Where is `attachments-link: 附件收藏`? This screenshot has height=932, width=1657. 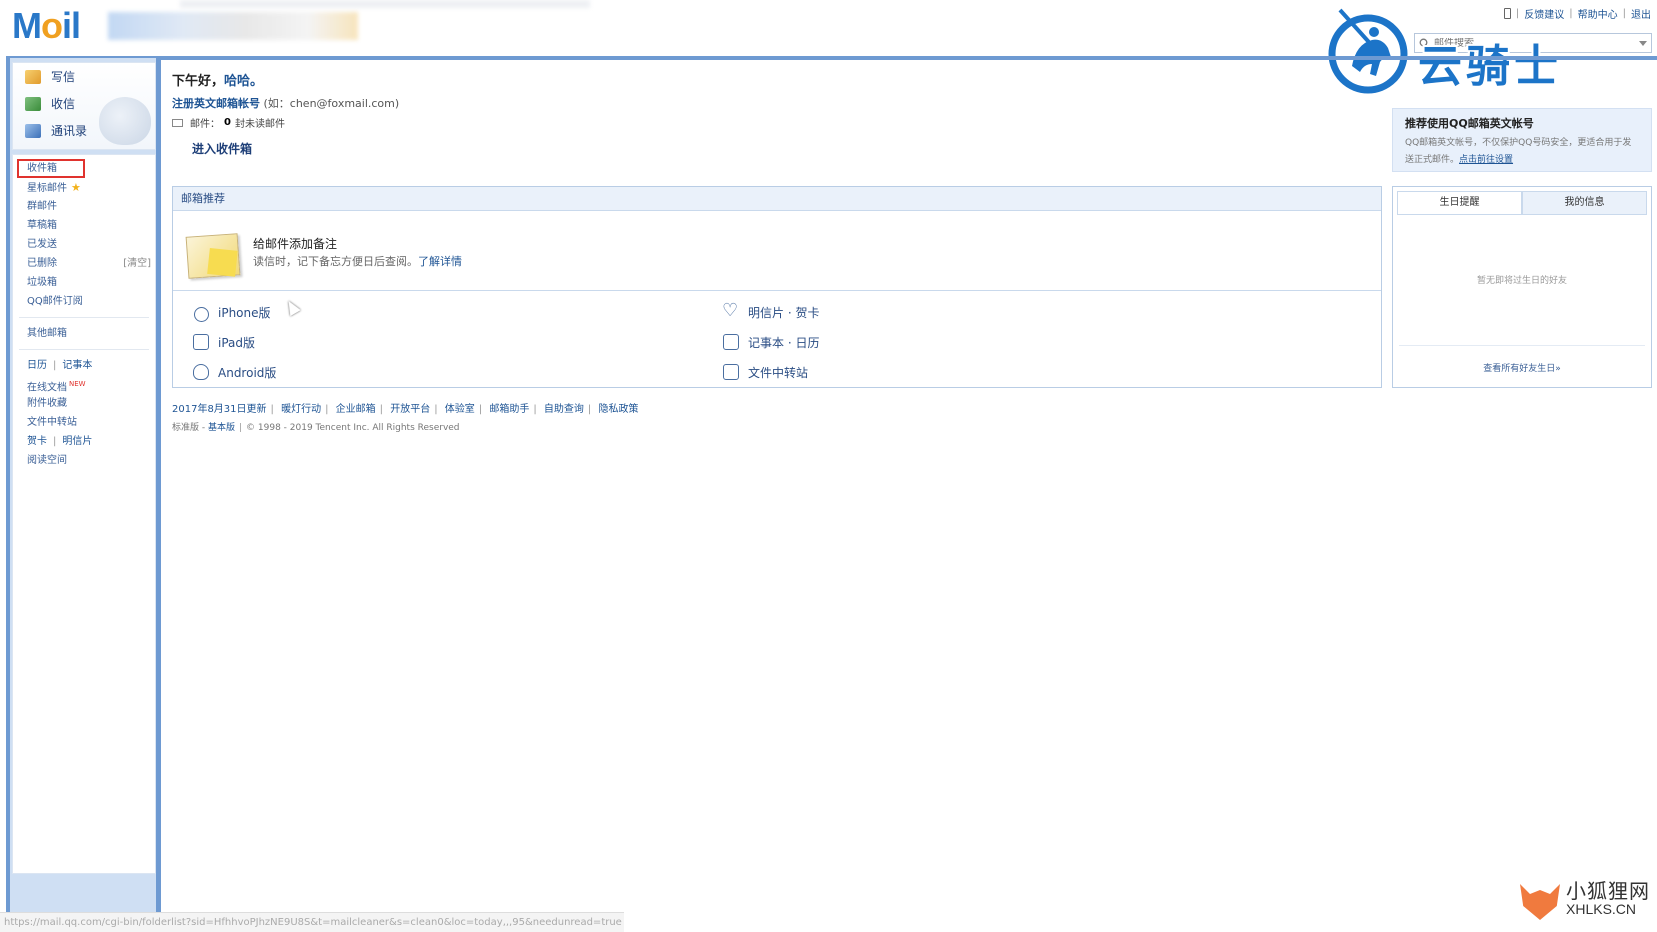 attachments-link: 附件收藏 is located at coordinates (84, 403).